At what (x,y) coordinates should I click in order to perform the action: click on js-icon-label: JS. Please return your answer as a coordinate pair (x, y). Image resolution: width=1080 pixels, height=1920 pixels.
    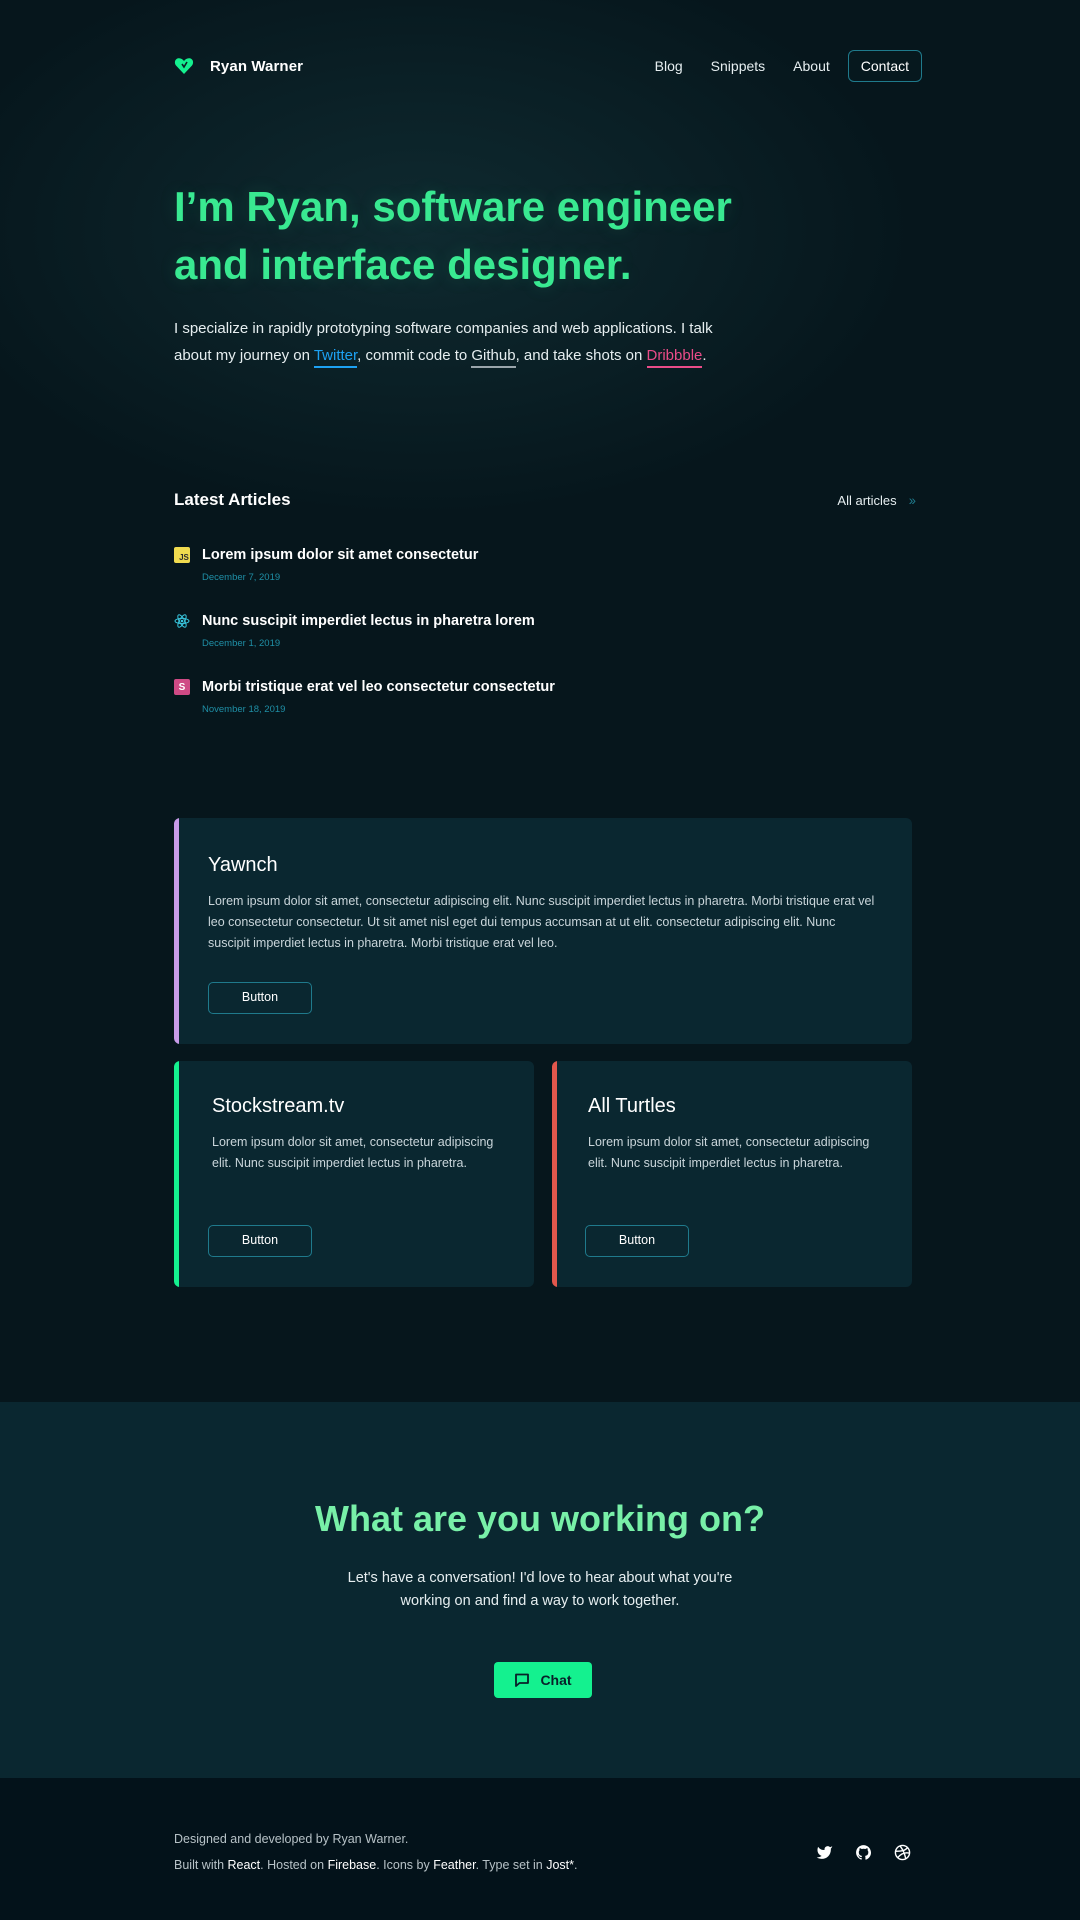
    Looking at the image, I should click on (184, 557).